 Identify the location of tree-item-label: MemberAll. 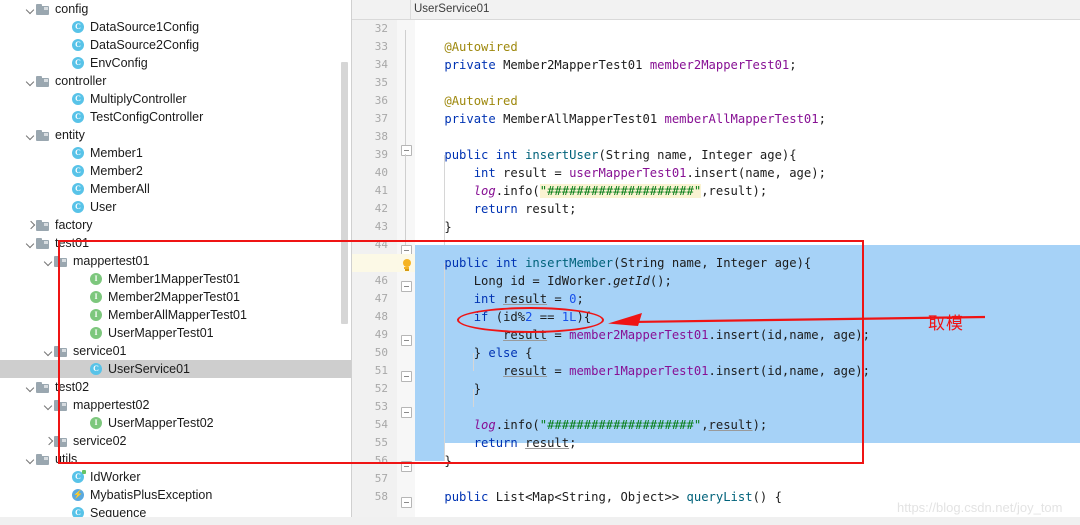
(120, 189).